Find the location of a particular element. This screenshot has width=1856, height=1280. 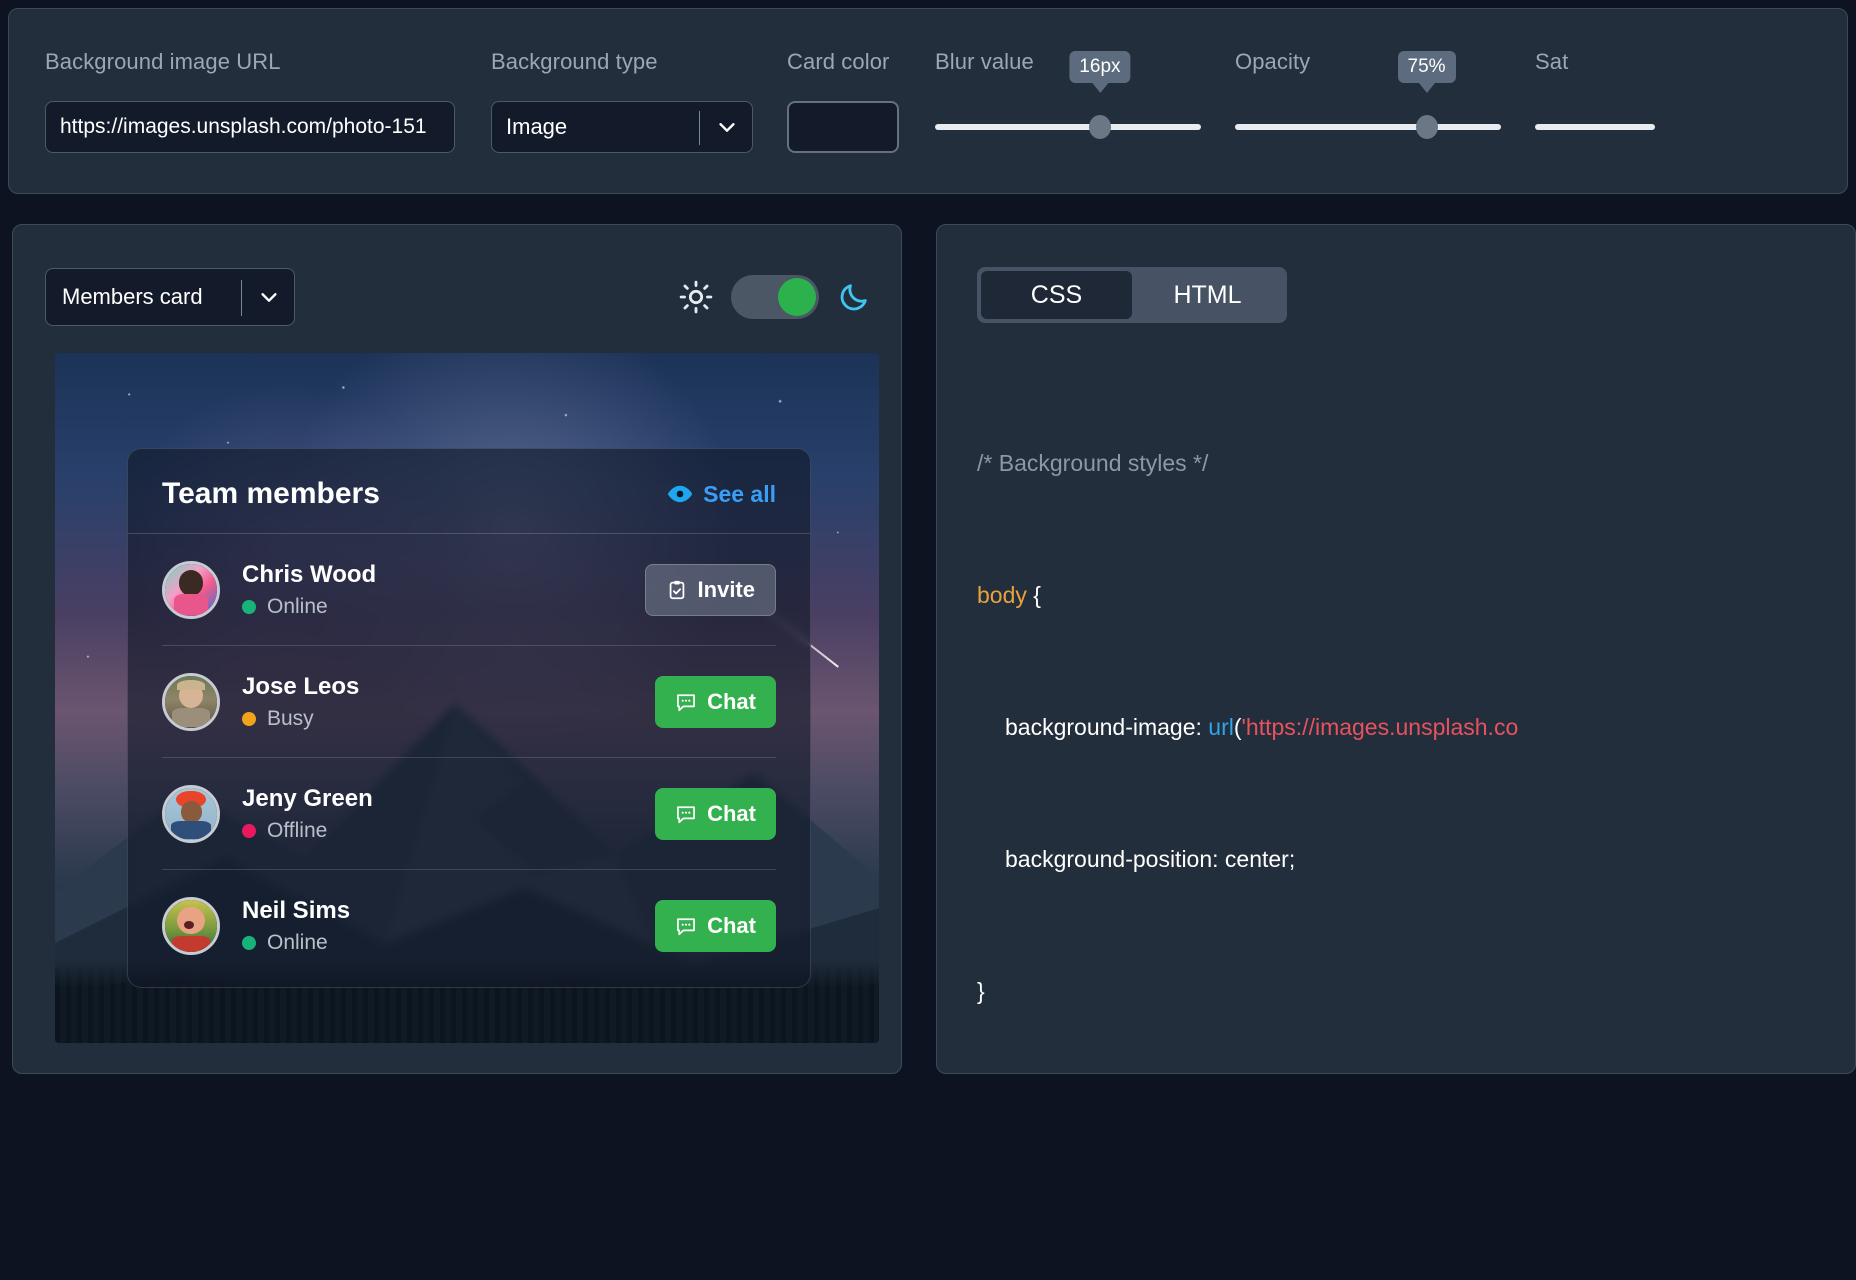

code-line: background-position: center; is located at coordinates (1150, 859).